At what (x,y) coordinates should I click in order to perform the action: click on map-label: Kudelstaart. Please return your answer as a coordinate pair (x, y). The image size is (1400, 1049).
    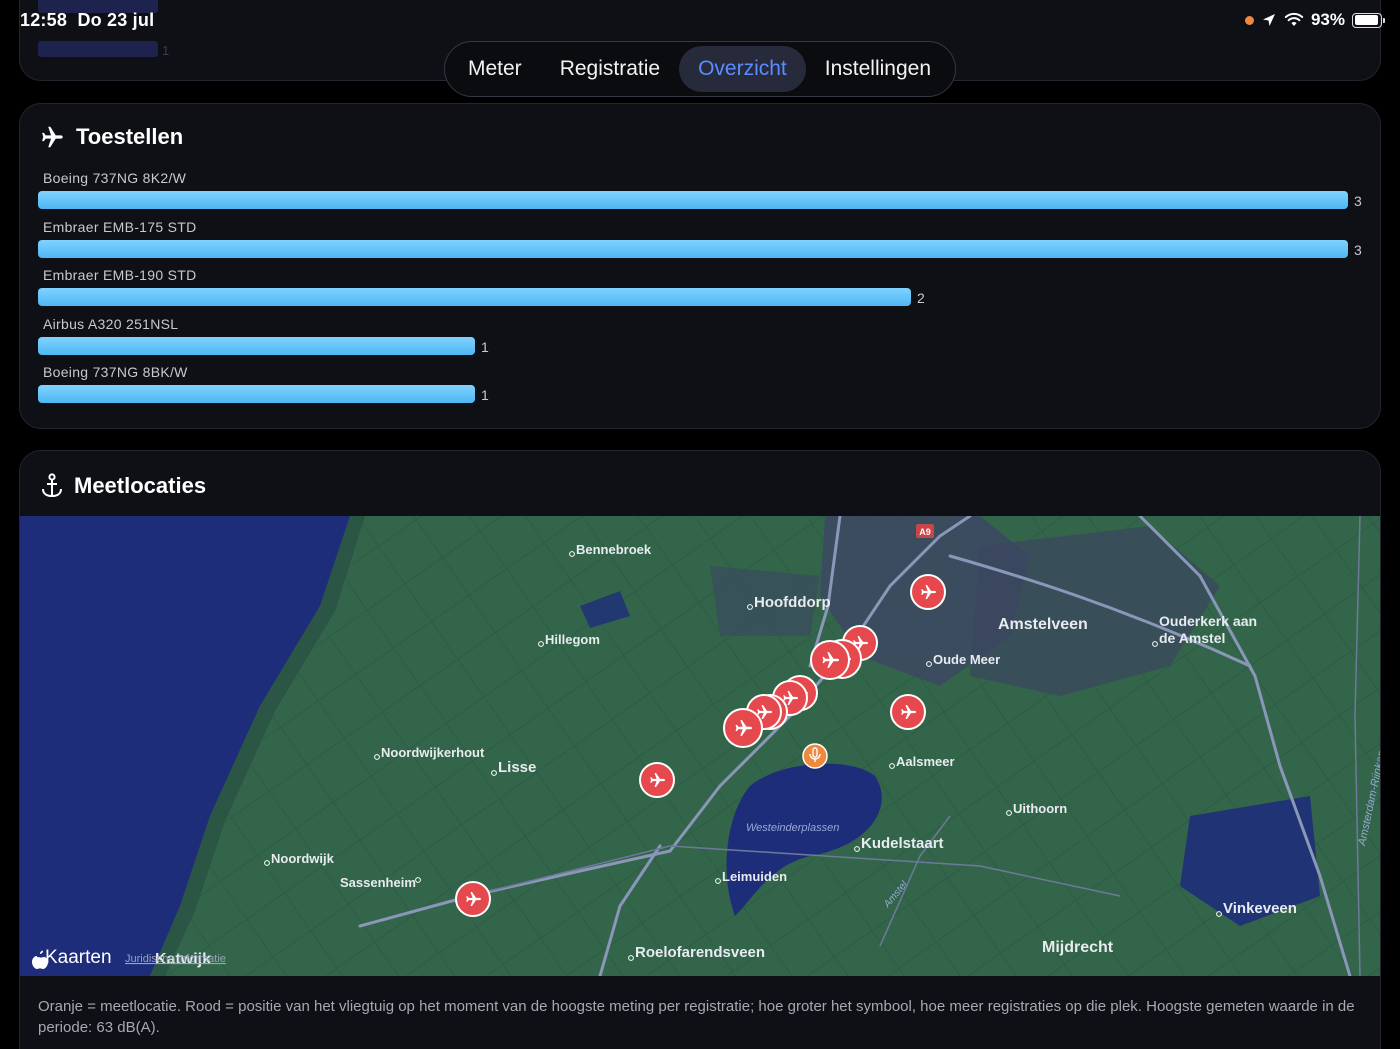
    Looking at the image, I should click on (902, 843).